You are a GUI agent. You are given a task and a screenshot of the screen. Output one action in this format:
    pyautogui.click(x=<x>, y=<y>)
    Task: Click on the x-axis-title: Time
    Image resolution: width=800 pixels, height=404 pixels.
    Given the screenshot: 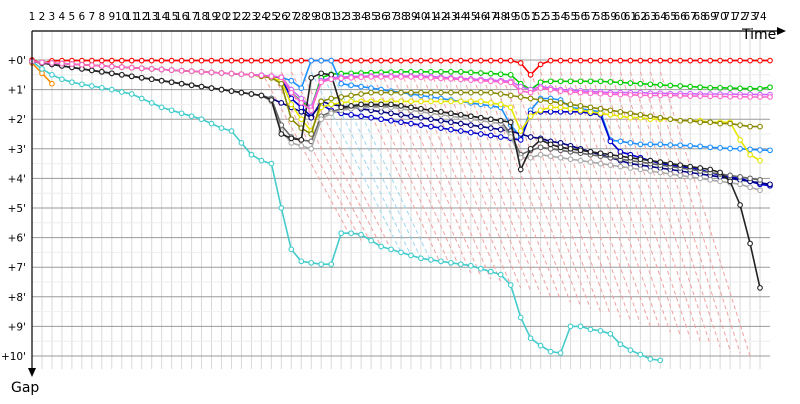 What is the action you would take?
    pyautogui.click(x=758, y=35)
    